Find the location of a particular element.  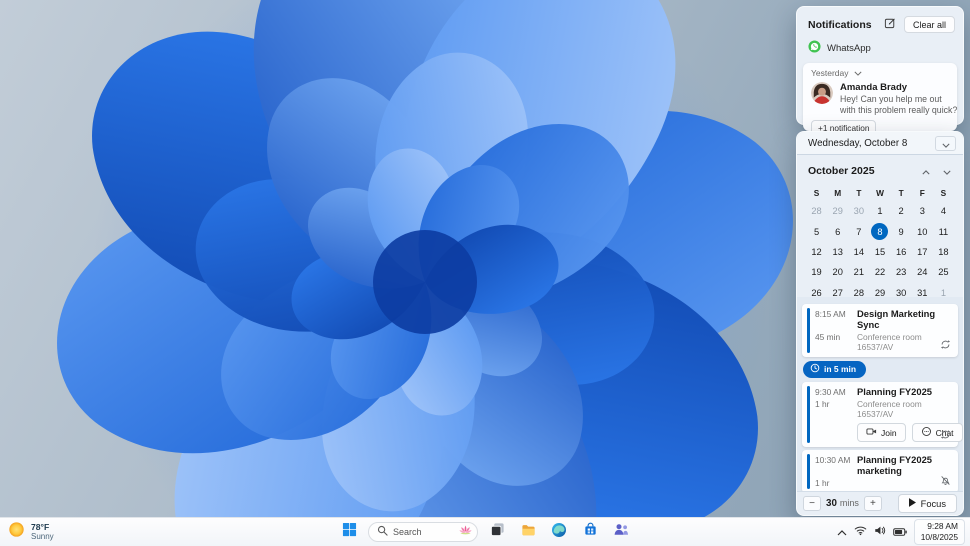

day-of-week-label: W is located at coordinates (880, 193).